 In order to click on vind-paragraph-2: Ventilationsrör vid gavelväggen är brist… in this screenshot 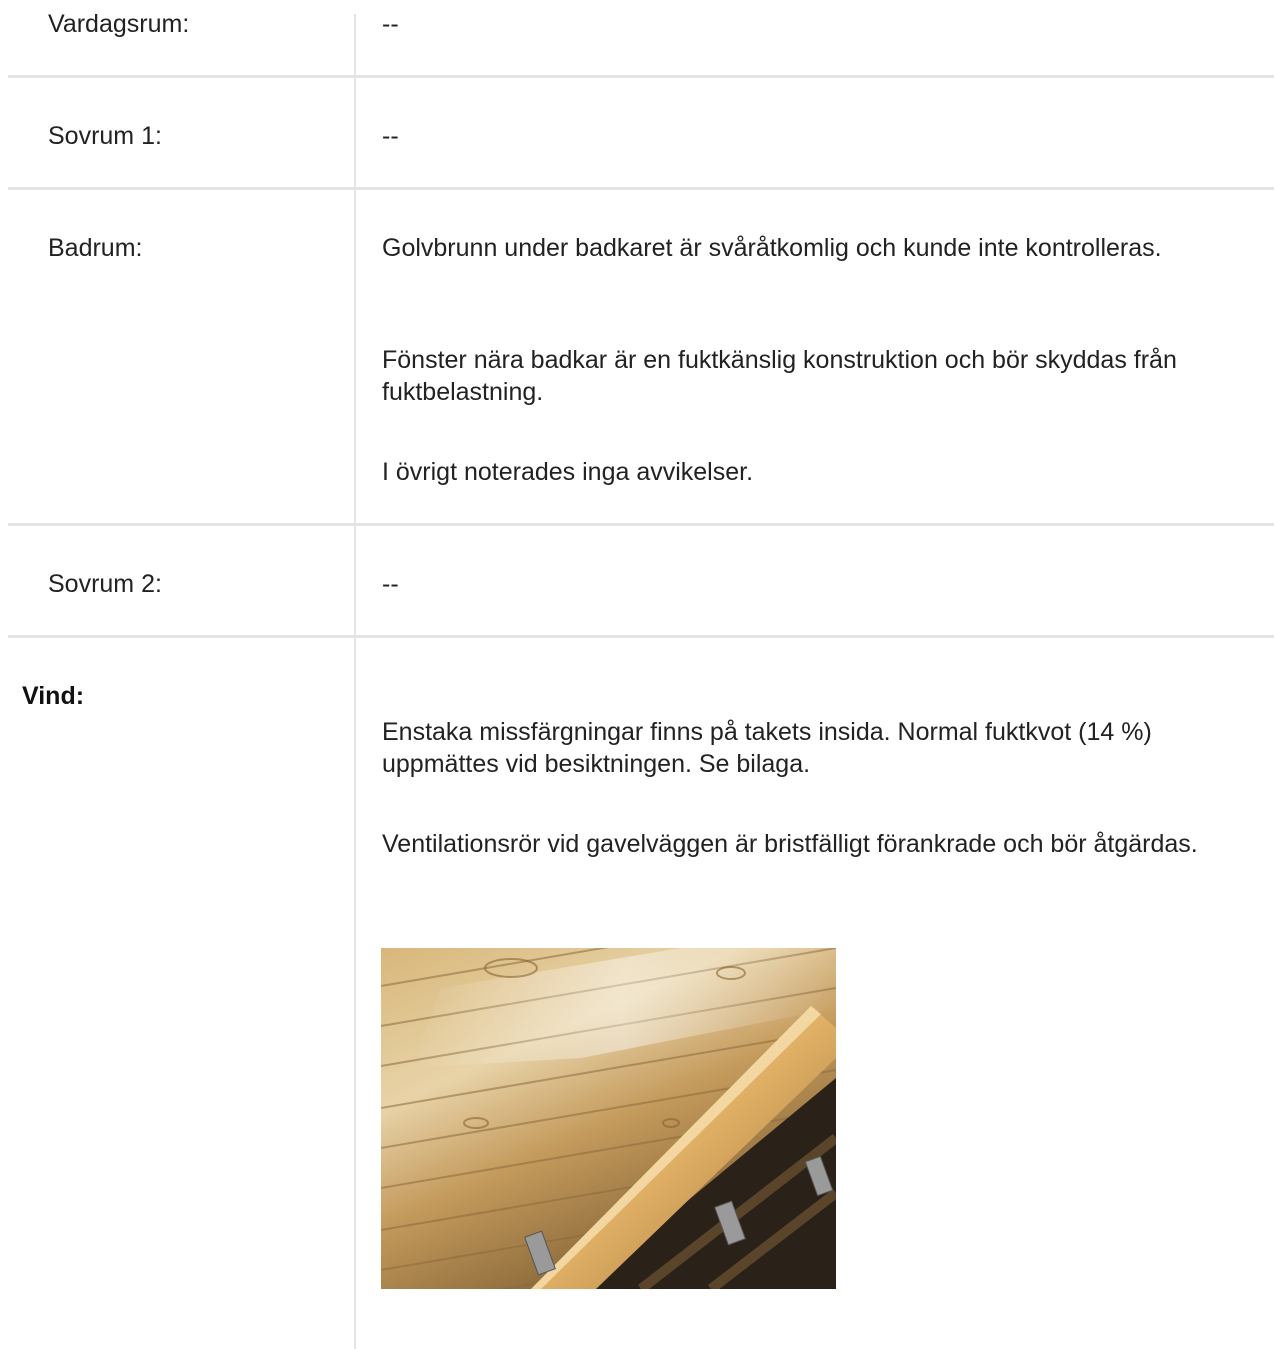, I will do `click(790, 844)`.